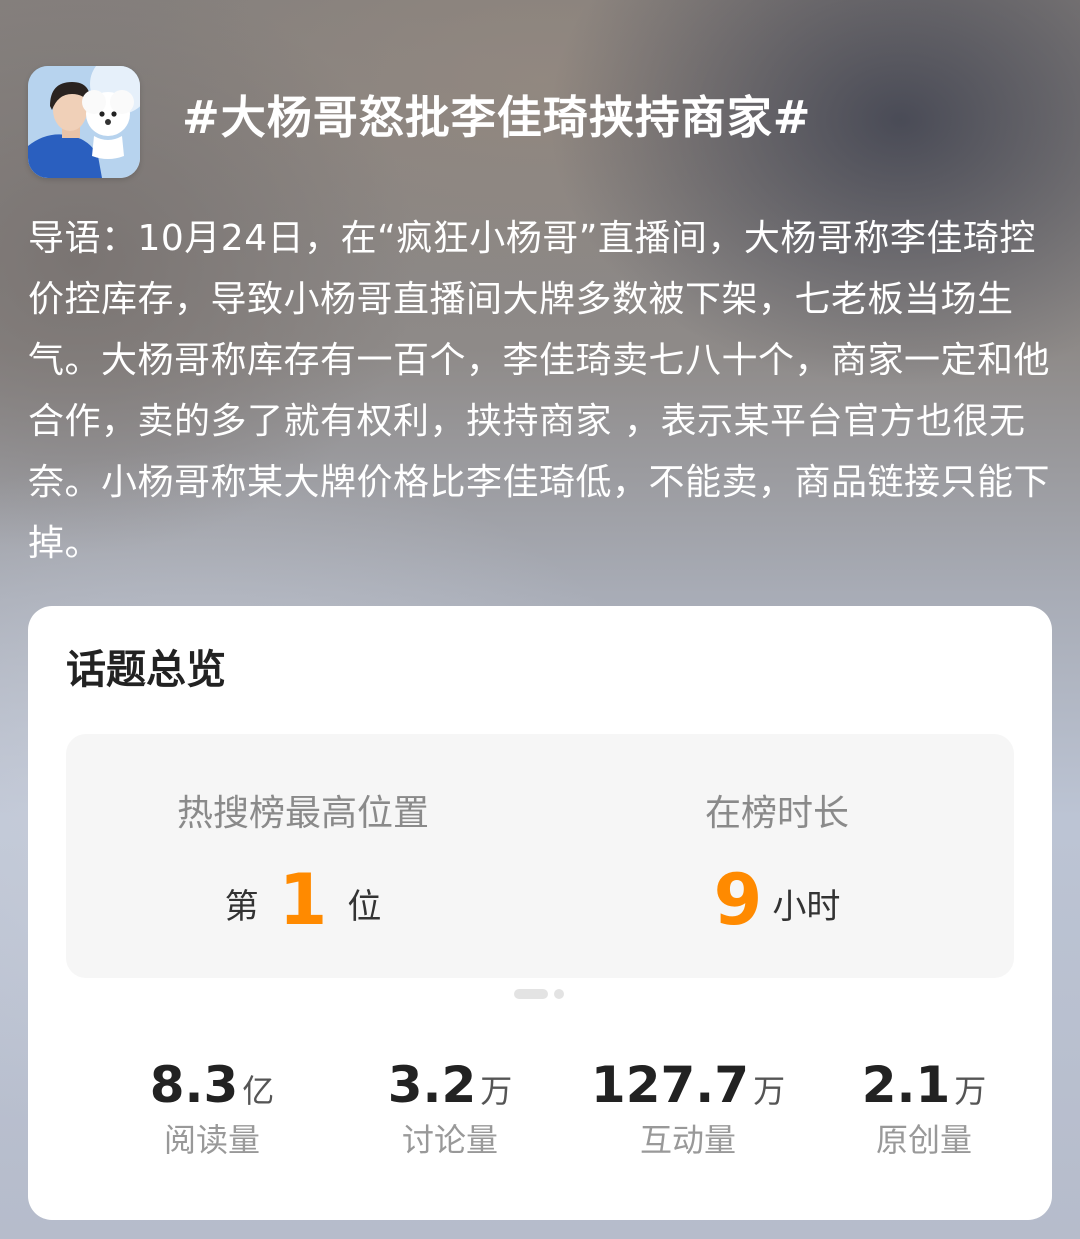 The height and width of the screenshot is (1239, 1080). What do you see at coordinates (670, 1085) in the screenshot?
I see `metric-interaction-value: 127.7` at bounding box center [670, 1085].